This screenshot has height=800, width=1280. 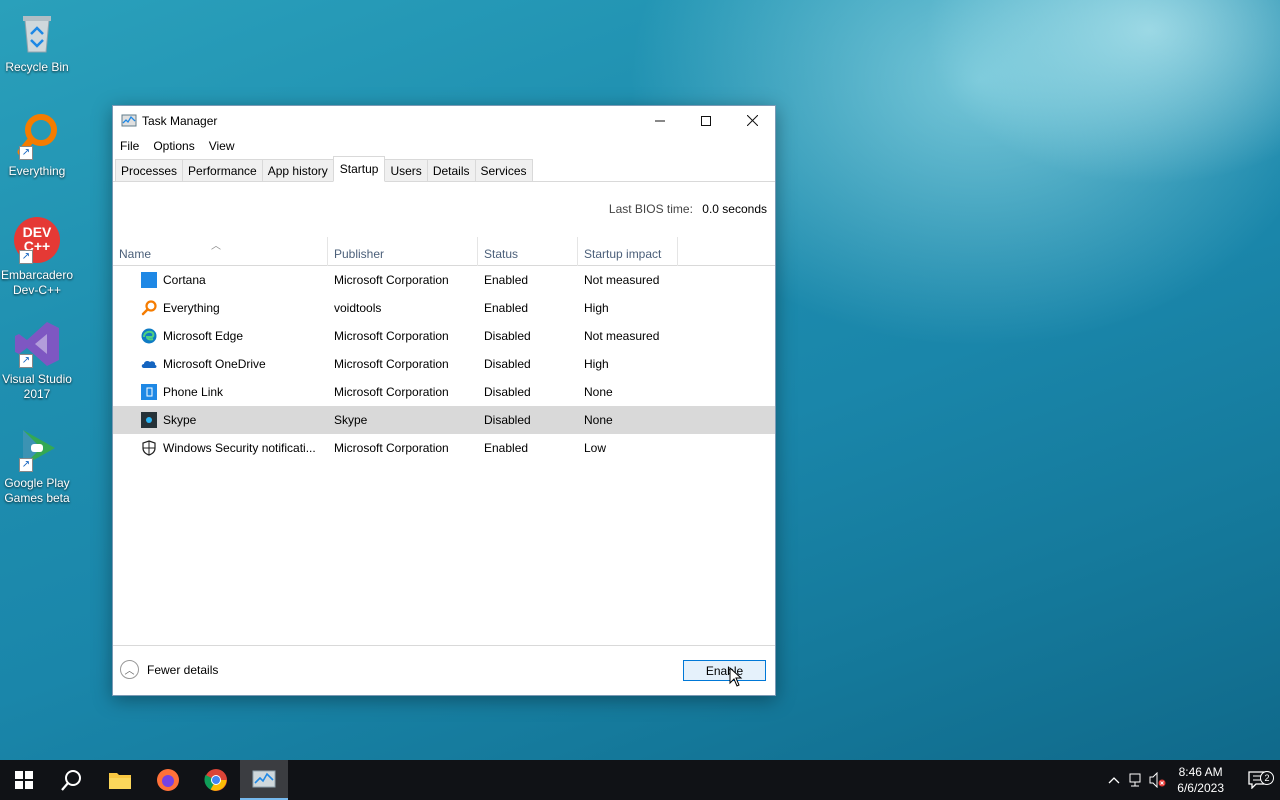 What do you see at coordinates (220, 251) in the screenshot?
I see `column-header-name: Name` at bounding box center [220, 251].